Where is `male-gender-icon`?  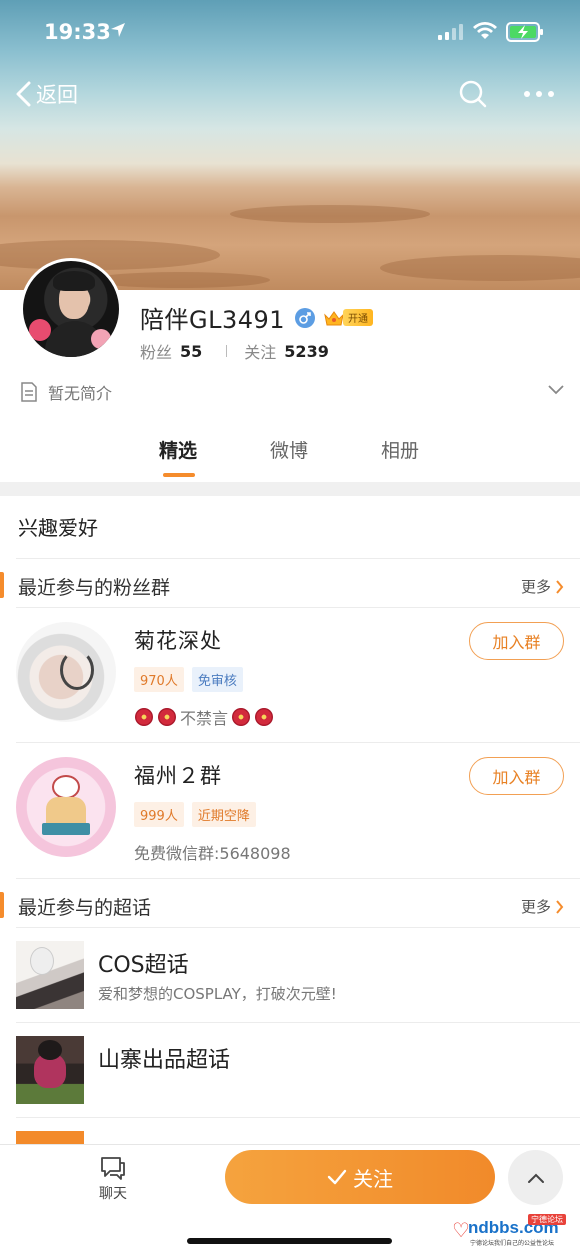
male-gender-icon is located at coordinates (305, 317).